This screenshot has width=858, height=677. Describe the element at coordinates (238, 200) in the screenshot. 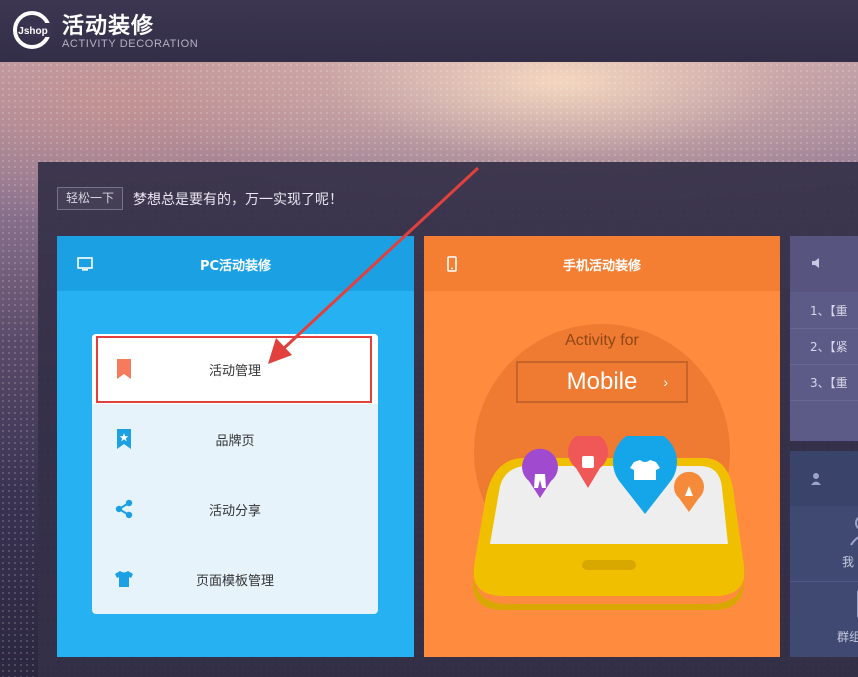

I see `tagline: 梦想总是要有的，万一实现了呢！` at that location.